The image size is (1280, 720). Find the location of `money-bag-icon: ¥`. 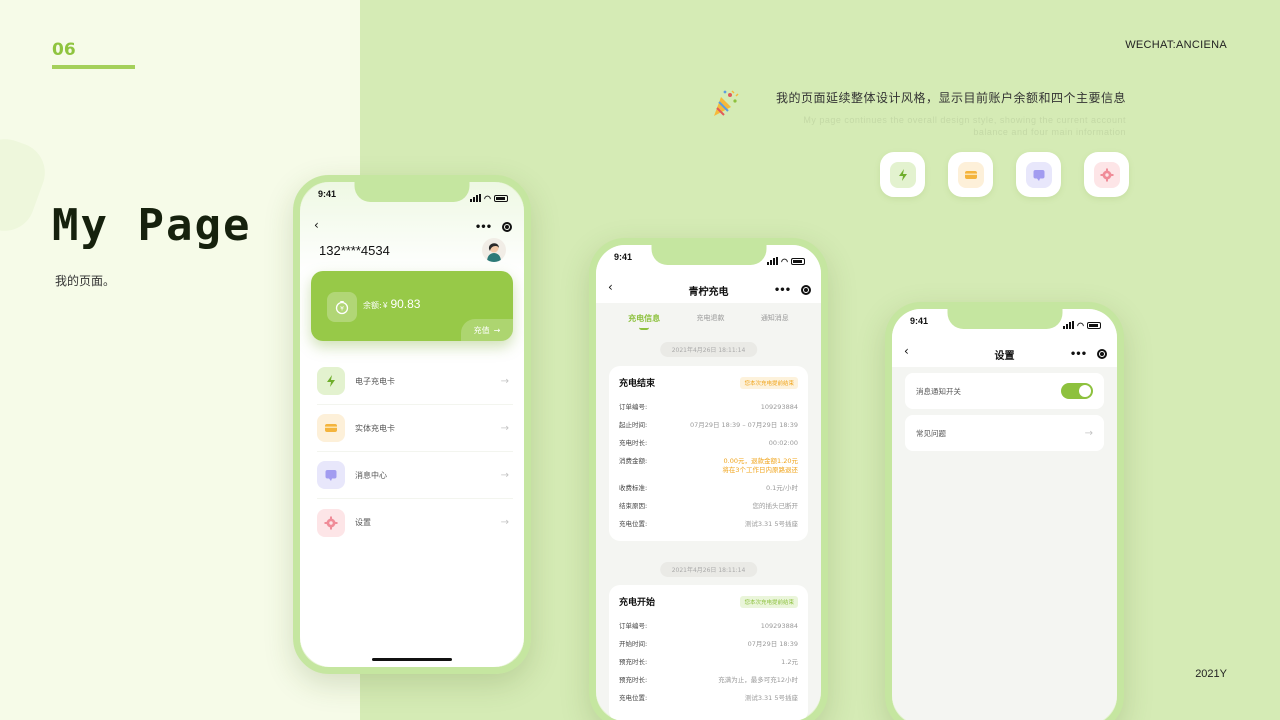

money-bag-icon: ¥ is located at coordinates (342, 307).